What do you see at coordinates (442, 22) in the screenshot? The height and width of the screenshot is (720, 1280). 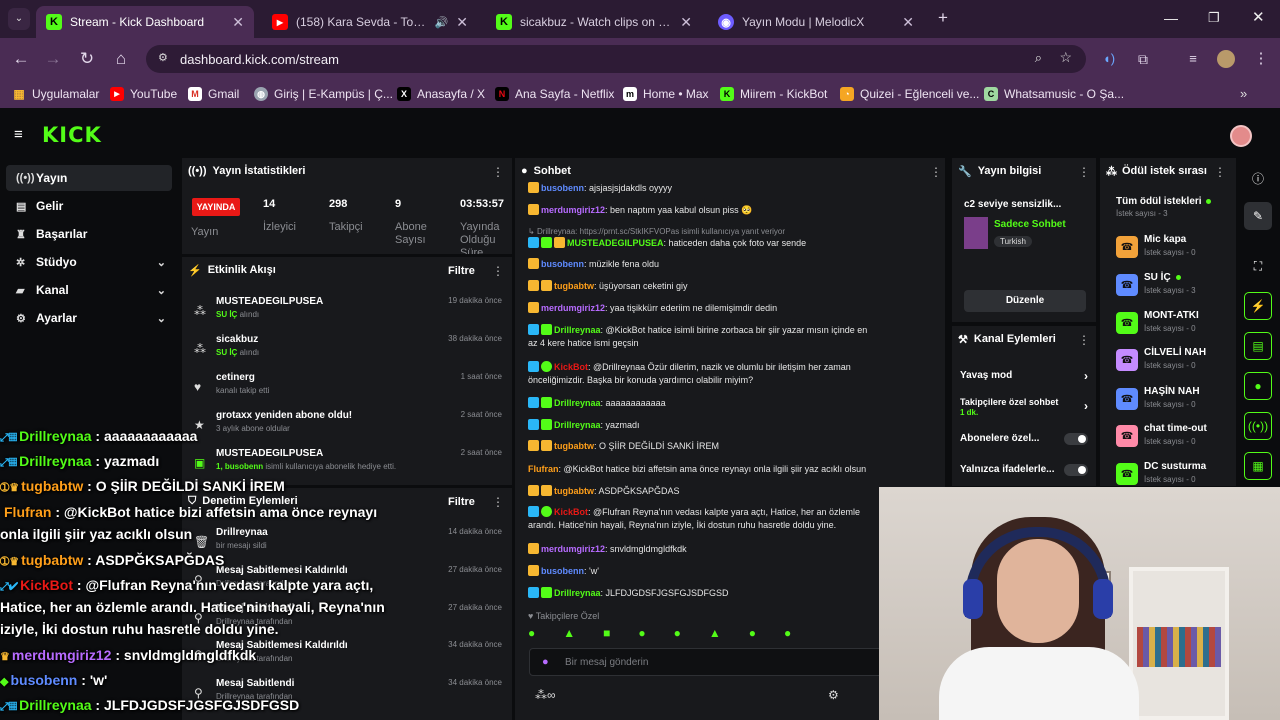 I see `speaker-icon: 🔊` at bounding box center [442, 22].